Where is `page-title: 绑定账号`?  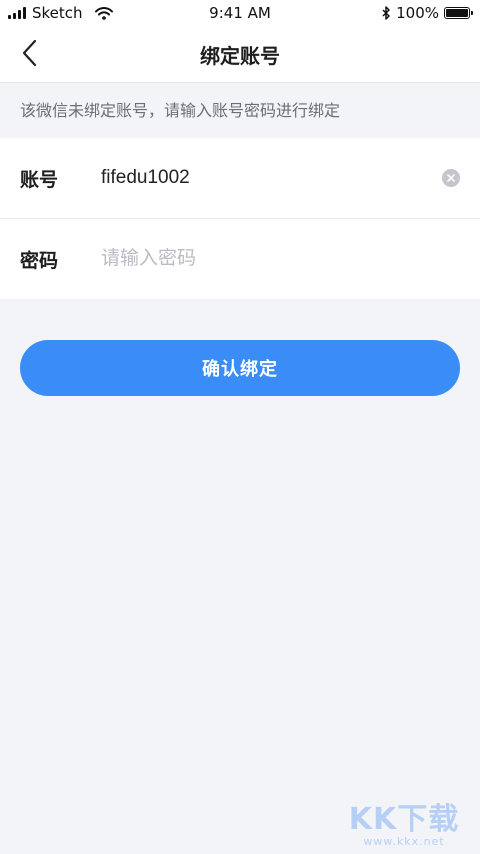
page-title: 绑定账号 is located at coordinates (240, 56).